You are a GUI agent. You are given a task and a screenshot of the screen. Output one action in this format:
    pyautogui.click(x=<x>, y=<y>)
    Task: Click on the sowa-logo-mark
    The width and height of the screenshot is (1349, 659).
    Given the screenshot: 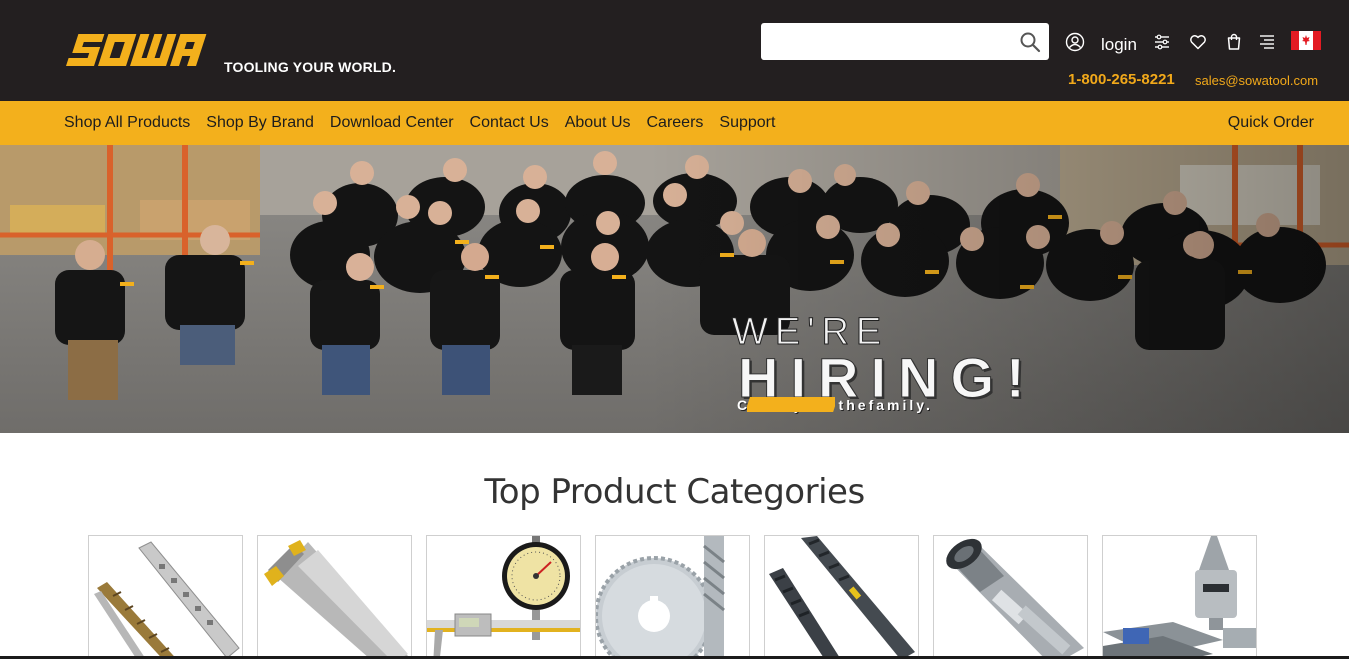 What is the action you would take?
    pyautogui.click(x=136, y=50)
    